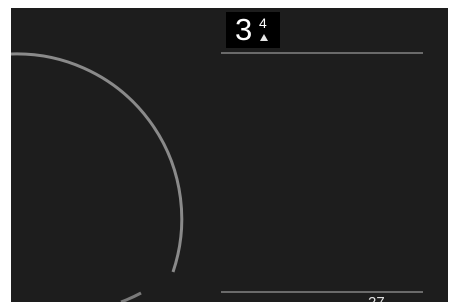  I want to click on divider-top, so click(322, 53).